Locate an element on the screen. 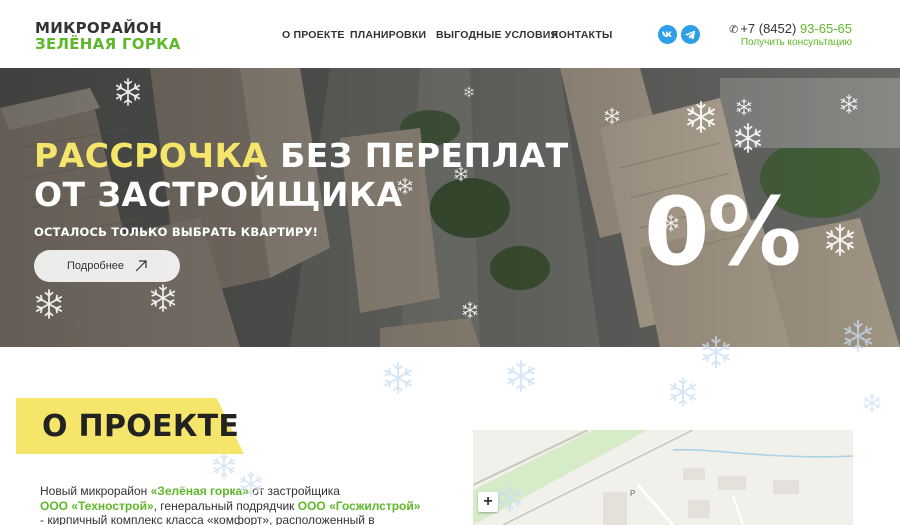 The height and width of the screenshot is (525, 900). consult-link: Получить консультацию is located at coordinates (790, 42).